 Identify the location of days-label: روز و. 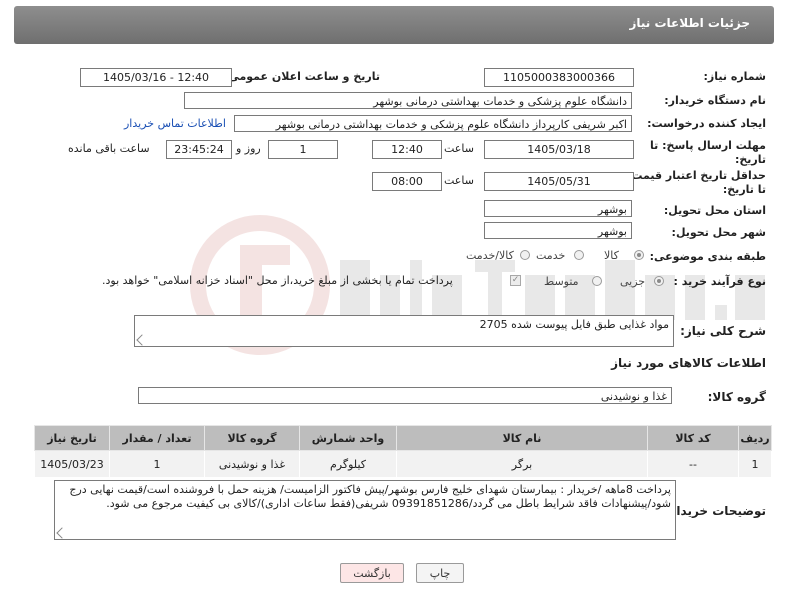
(248, 148).